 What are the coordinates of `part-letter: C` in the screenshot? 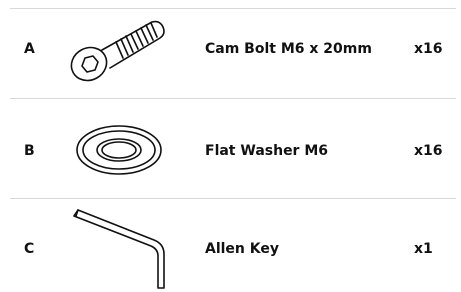 It's located at (29, 249).